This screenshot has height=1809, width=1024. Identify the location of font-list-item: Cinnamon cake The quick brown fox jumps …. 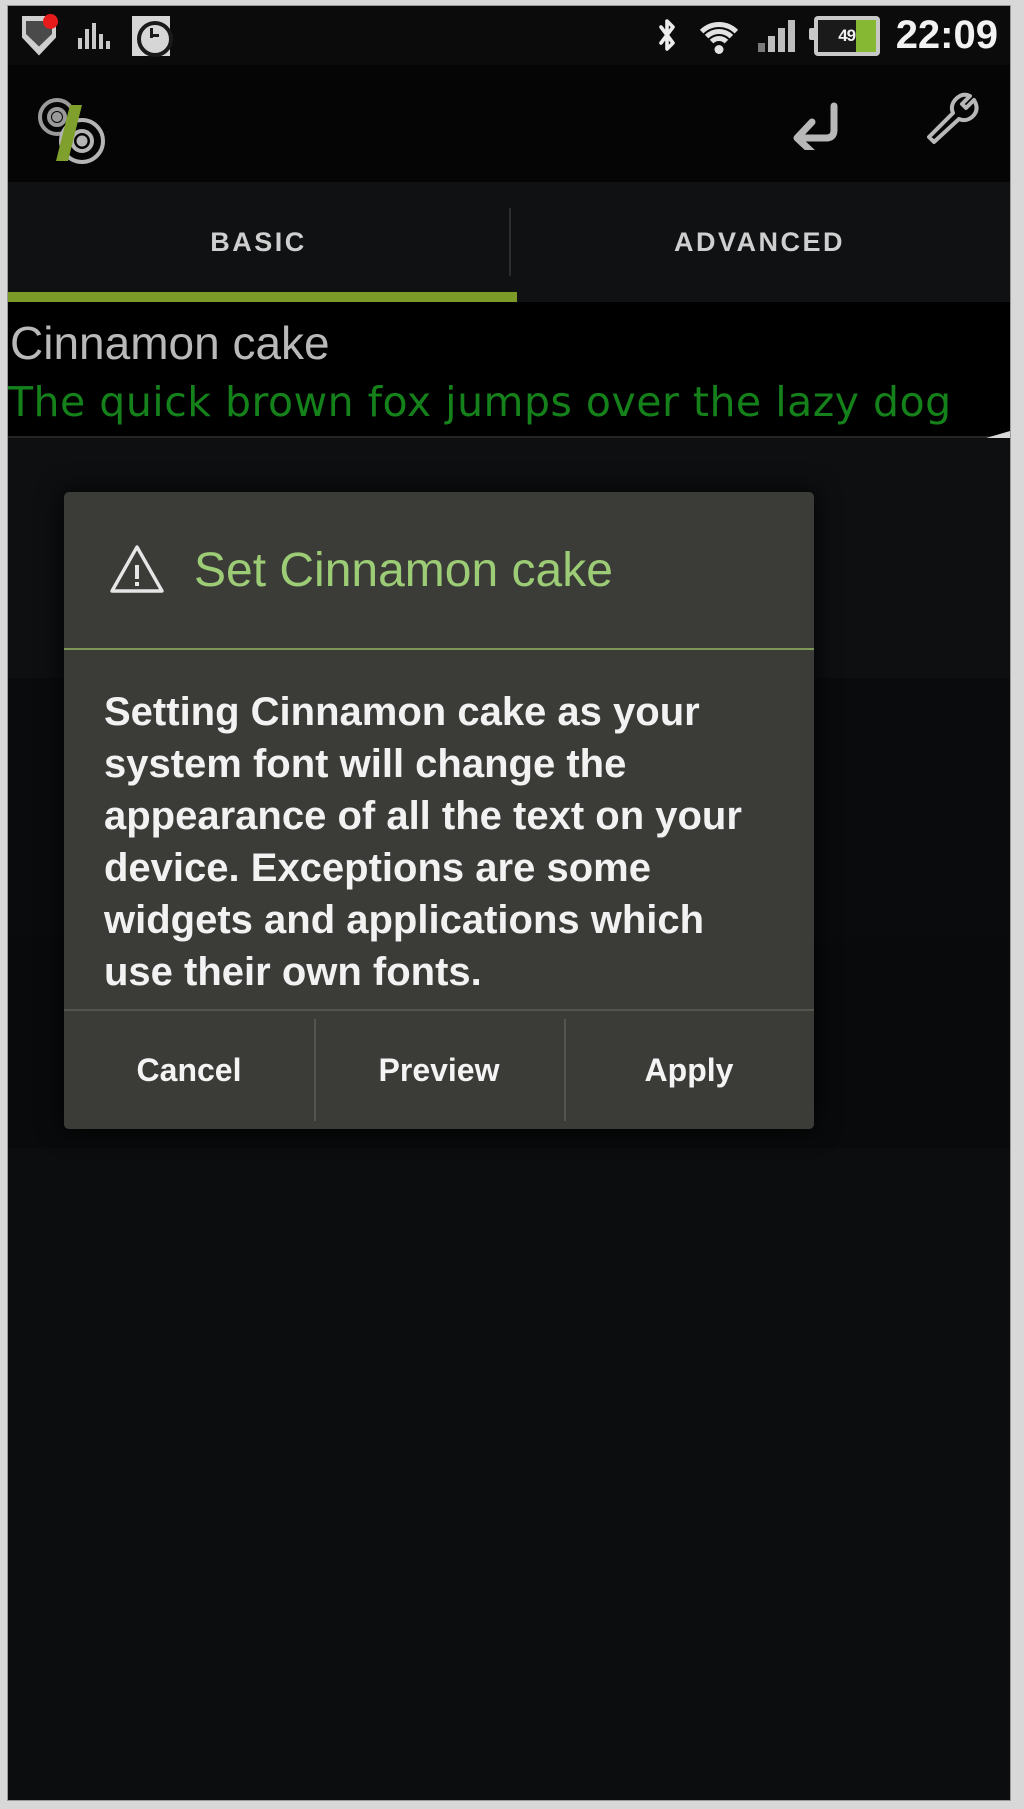
(509, 370).